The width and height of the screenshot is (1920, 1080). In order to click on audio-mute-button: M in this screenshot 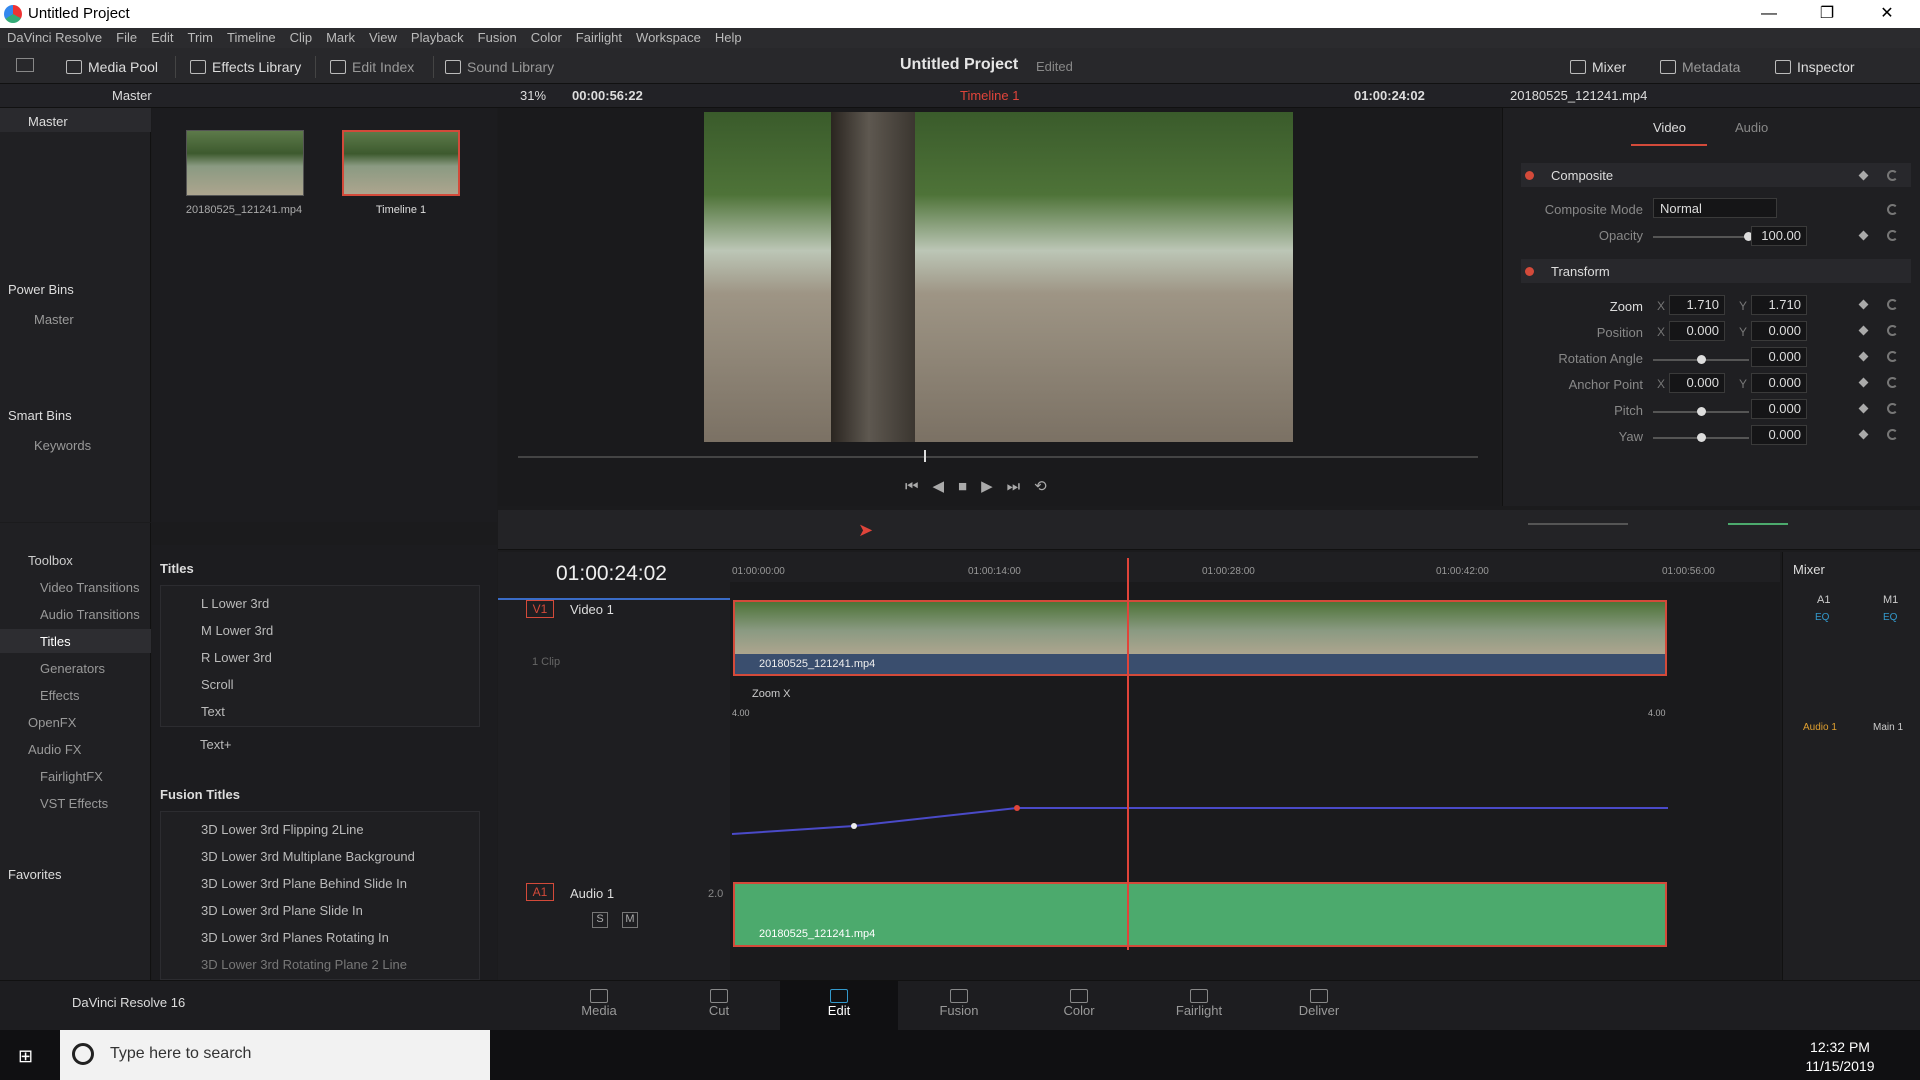, I will do `click(630, 920)`.